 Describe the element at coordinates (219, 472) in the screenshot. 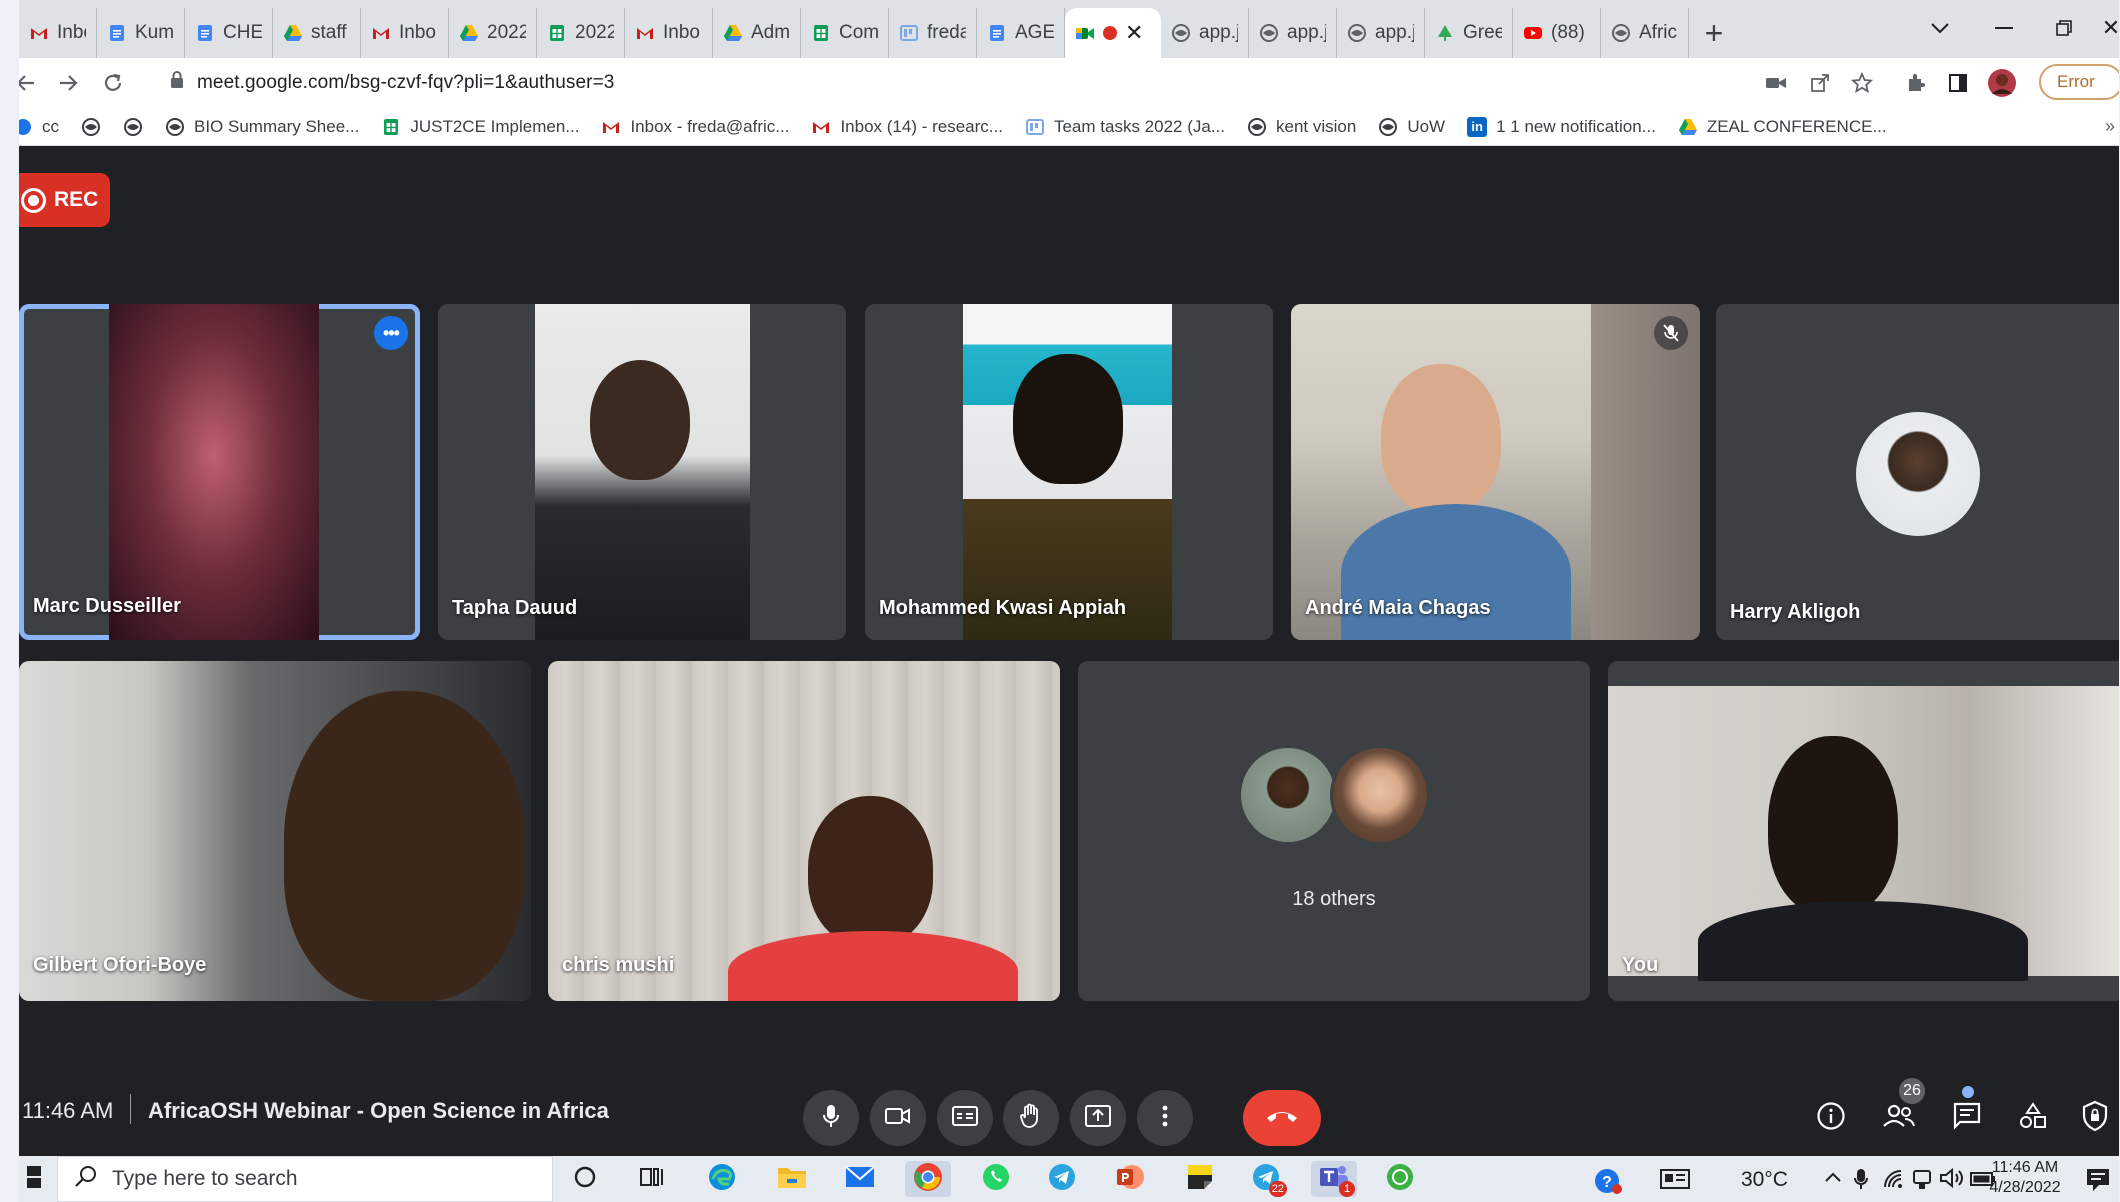

I see `participant-tile: ••• Marc Dusseiller` at that location.